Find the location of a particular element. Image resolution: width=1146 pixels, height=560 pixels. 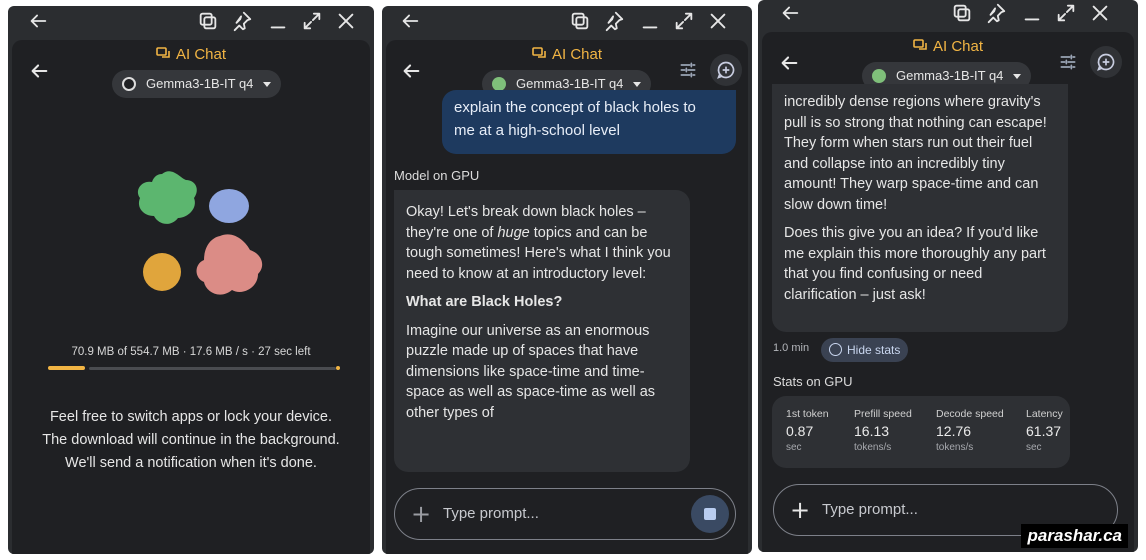

tune-icon is located at coordinates (688, 70).